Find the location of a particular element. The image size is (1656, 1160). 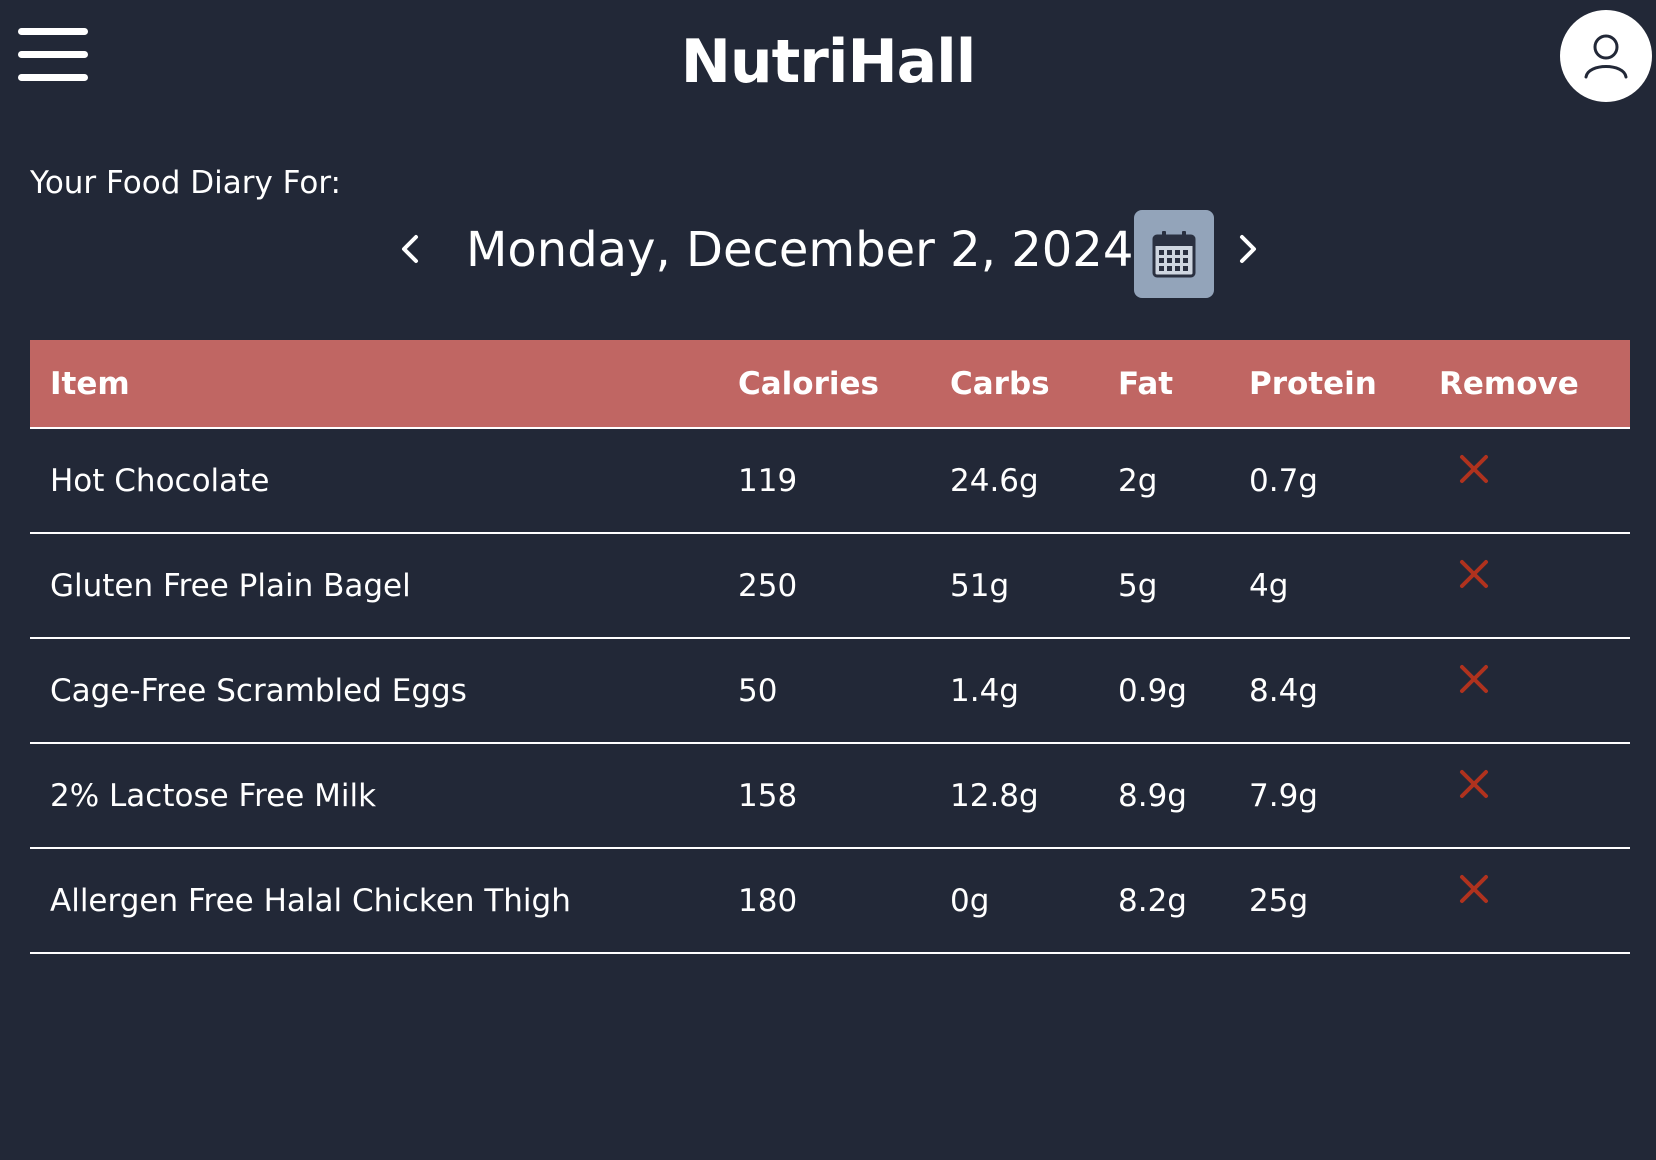

profile-button is located at coordinates (1606, 56).